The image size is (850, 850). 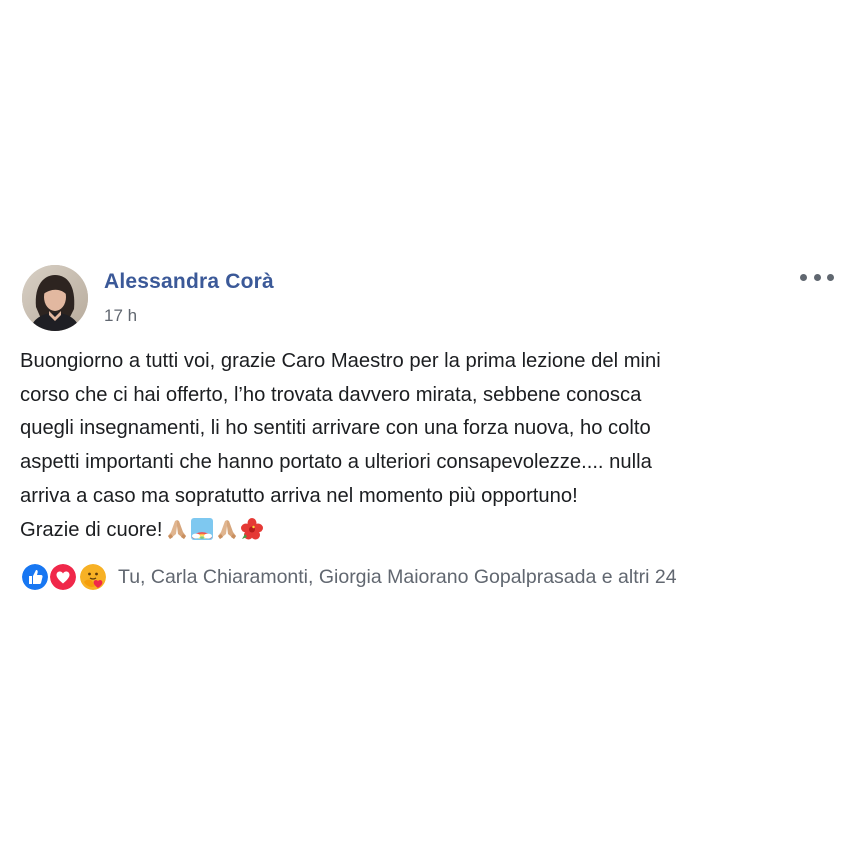 I want to click on rainbow-icon, so click(x=201, y=528).